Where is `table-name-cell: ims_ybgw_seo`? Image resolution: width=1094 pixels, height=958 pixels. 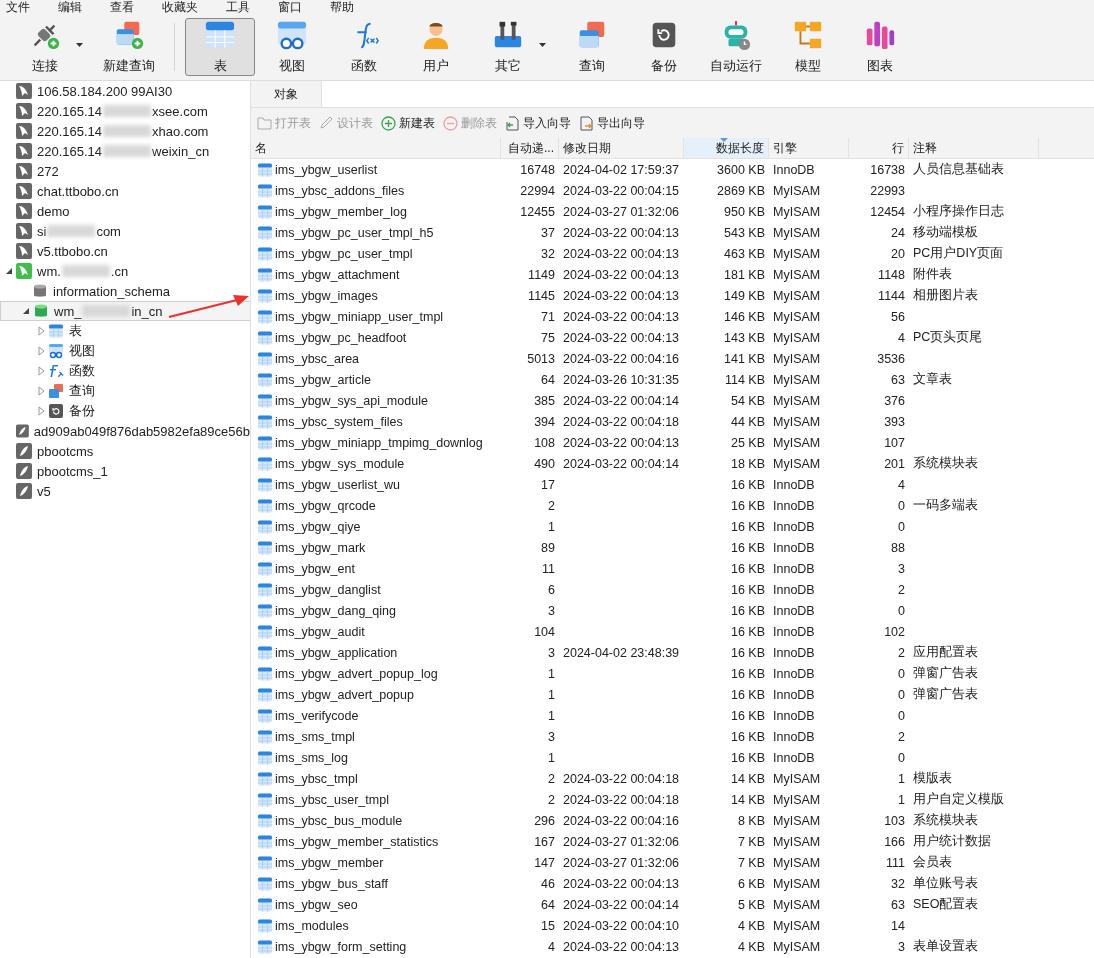
table-name-cell: ims_ybgw_seo is located at coordinates (376, 904).